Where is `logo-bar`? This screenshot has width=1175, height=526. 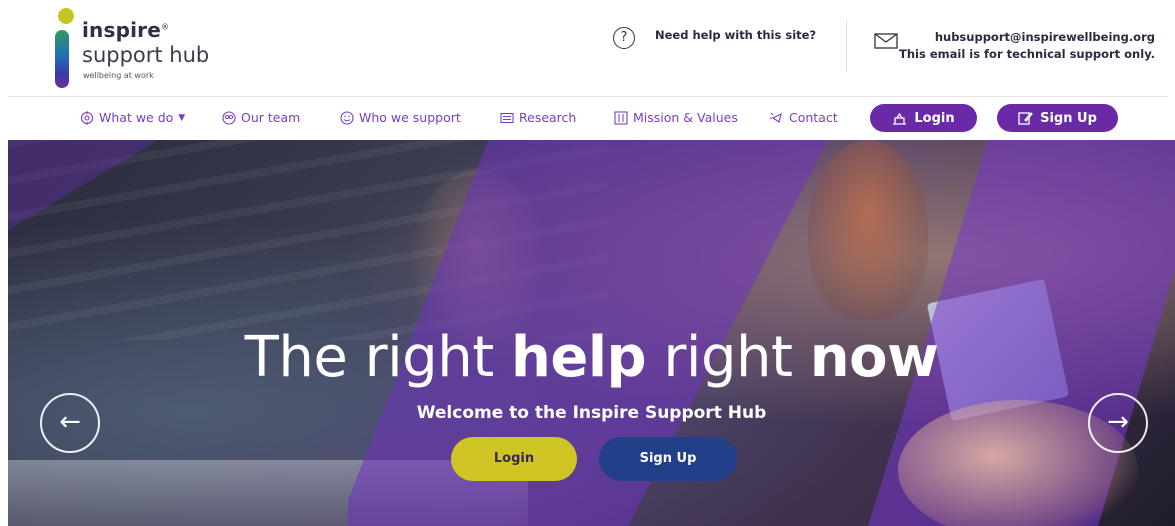
logo-bar is located at coordinates (62, 59).